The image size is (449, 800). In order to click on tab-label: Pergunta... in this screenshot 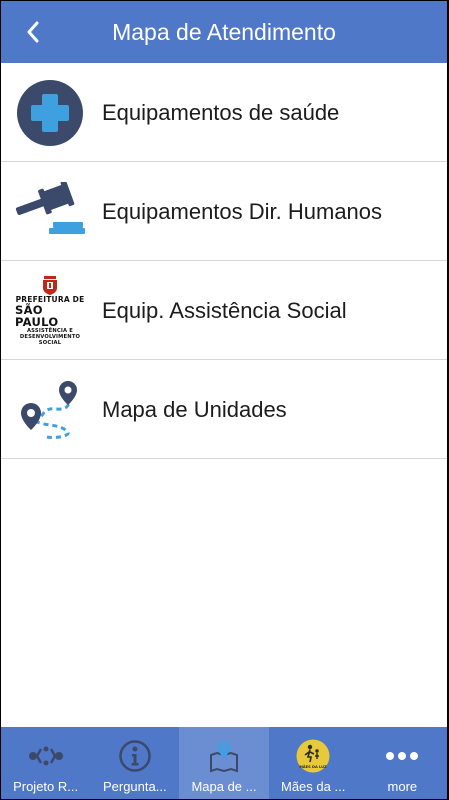, I will do `click(134, 786)`.